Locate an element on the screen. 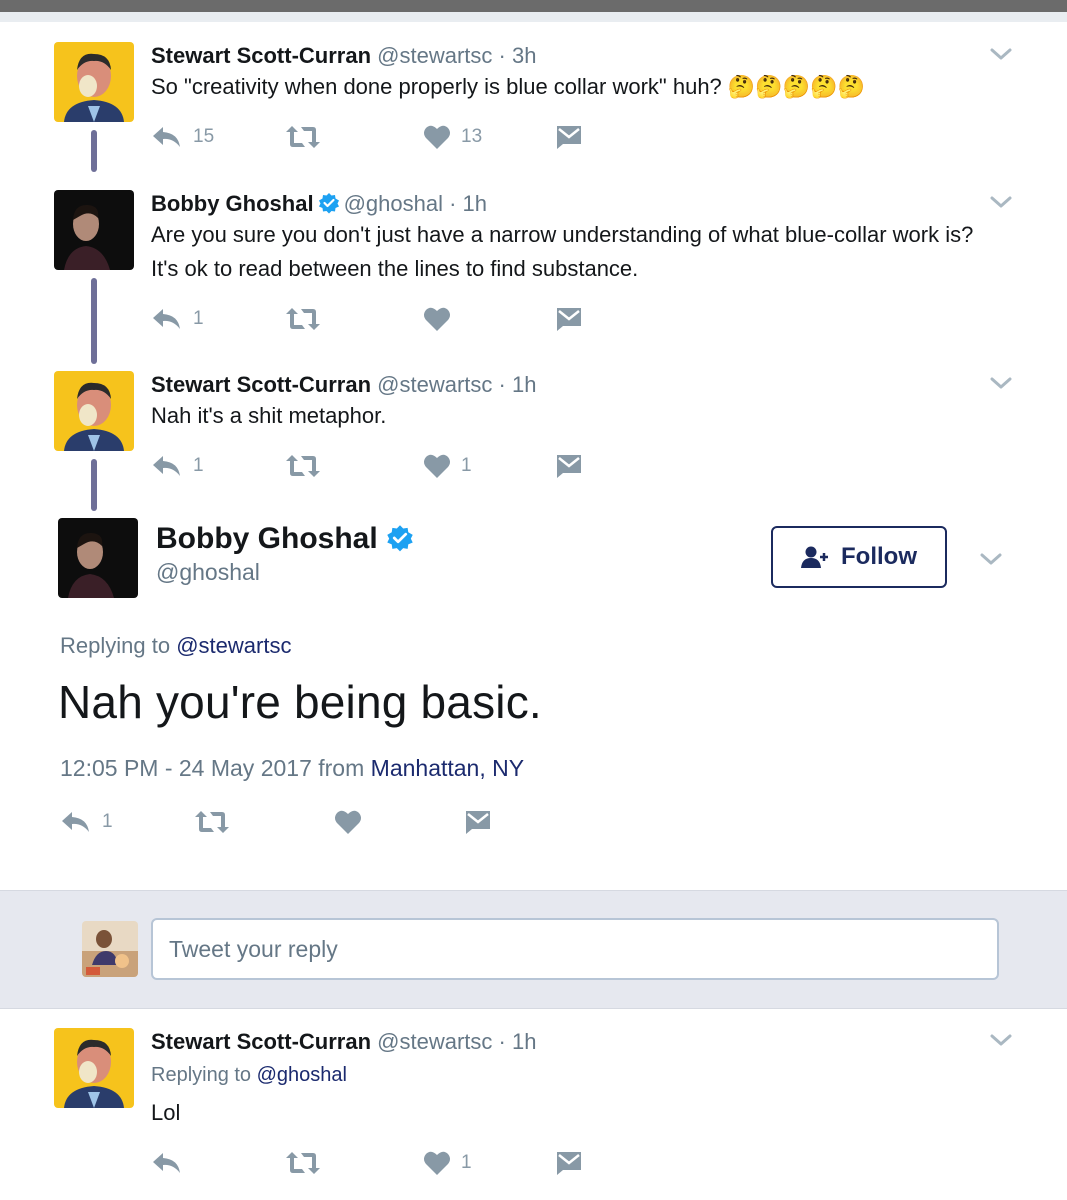 Image resolution: width=1067 pixels, height=1200 pixels. replying-to: Replying to @stewartsc is located at coordinates (175, 646).